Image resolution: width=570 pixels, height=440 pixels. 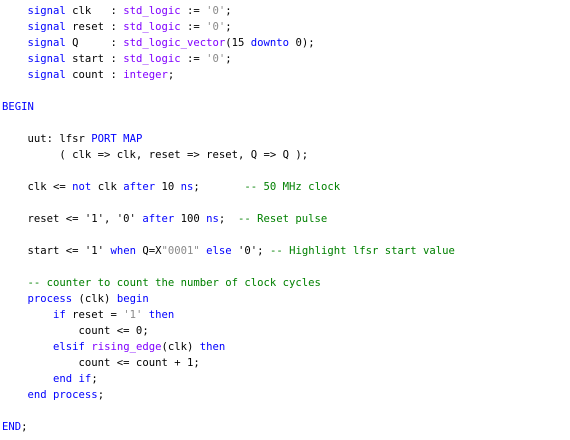 What do you see at coordinates (285, 75) in the screenshot?
I see `code-line: signal count : integer;` at bounding box center [285, 75].